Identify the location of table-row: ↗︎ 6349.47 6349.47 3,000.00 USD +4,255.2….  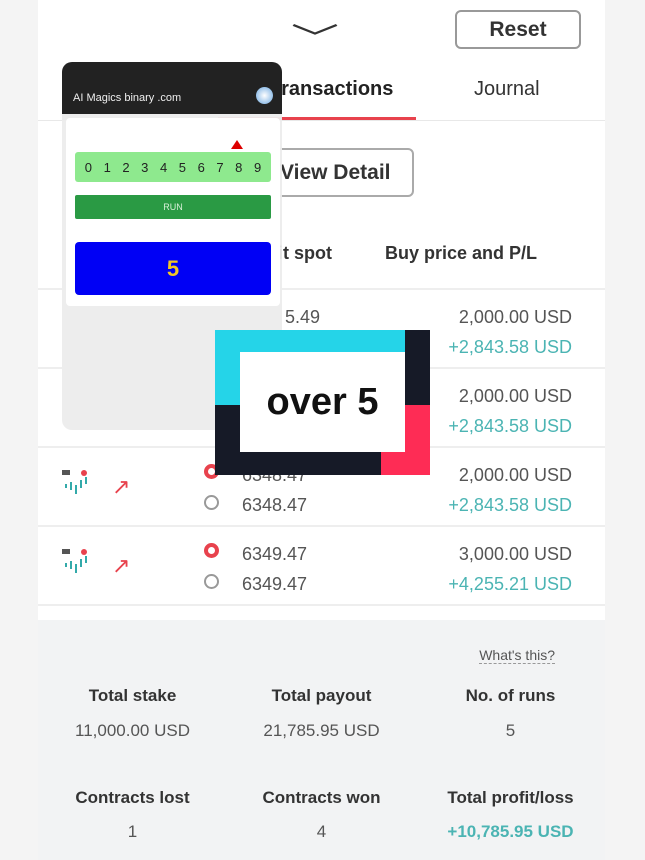
(321, 565).